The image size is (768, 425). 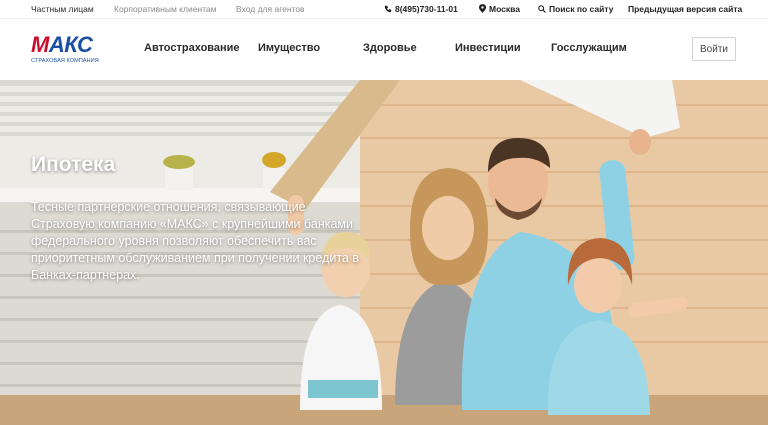 I want to click on phone-number: 8(495)730-11-01, so click(x=426, y=9).